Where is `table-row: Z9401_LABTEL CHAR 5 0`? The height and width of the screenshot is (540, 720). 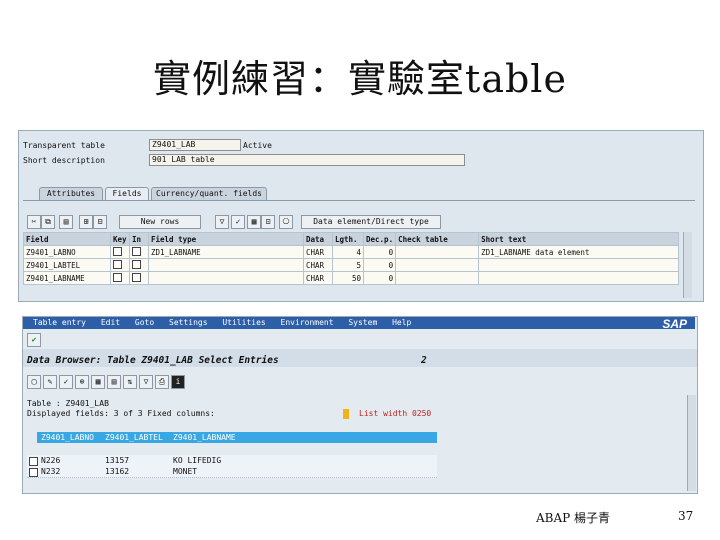
table-row: Z9401_LABTEL CHAR 5 0 is located at coordinates (351, 265).